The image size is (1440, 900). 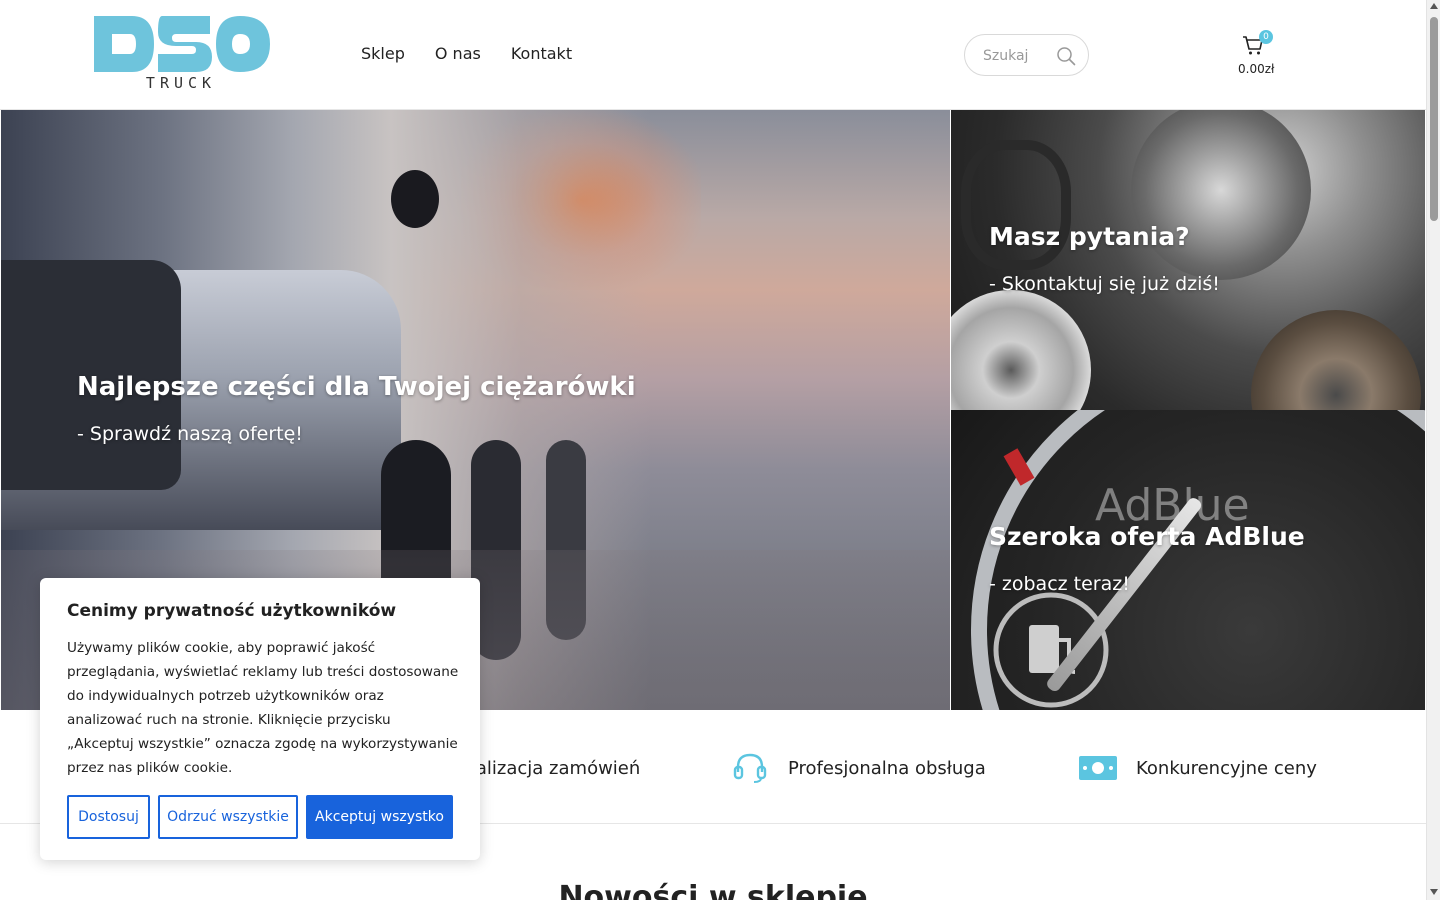 I want to click on nav-item-sklep: Sklep, so click(x=383, y=53).